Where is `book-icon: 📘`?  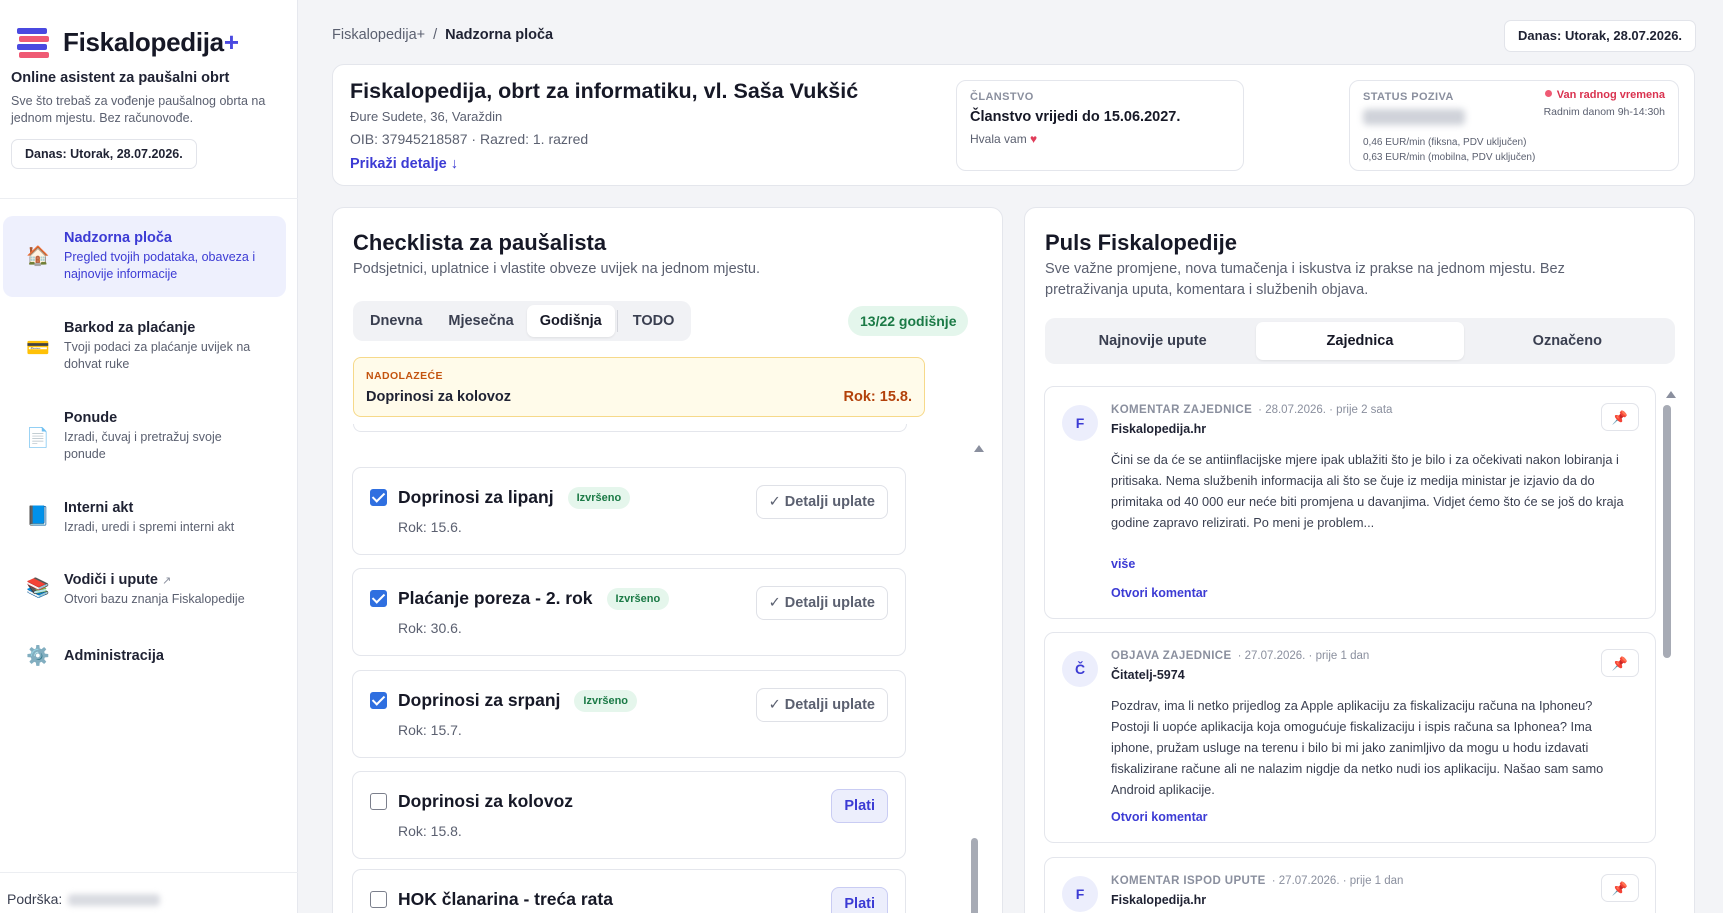 book-icon: 📘 is located at coordinates (38, 516).